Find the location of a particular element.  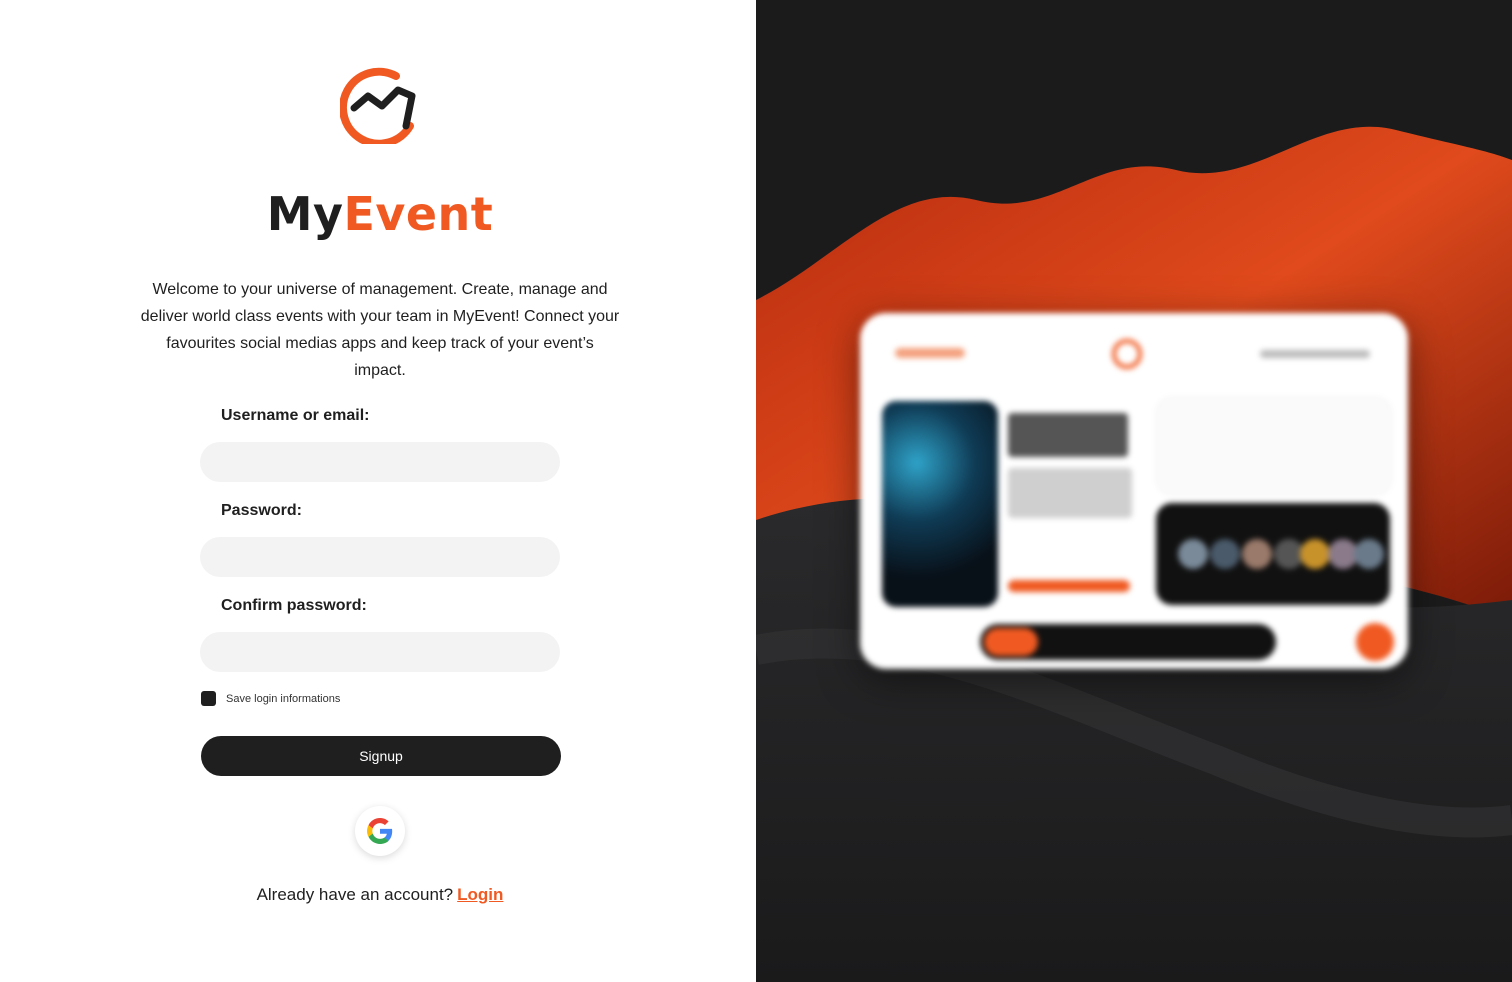

save-login-checkbox is located at coordinates (208, 698).